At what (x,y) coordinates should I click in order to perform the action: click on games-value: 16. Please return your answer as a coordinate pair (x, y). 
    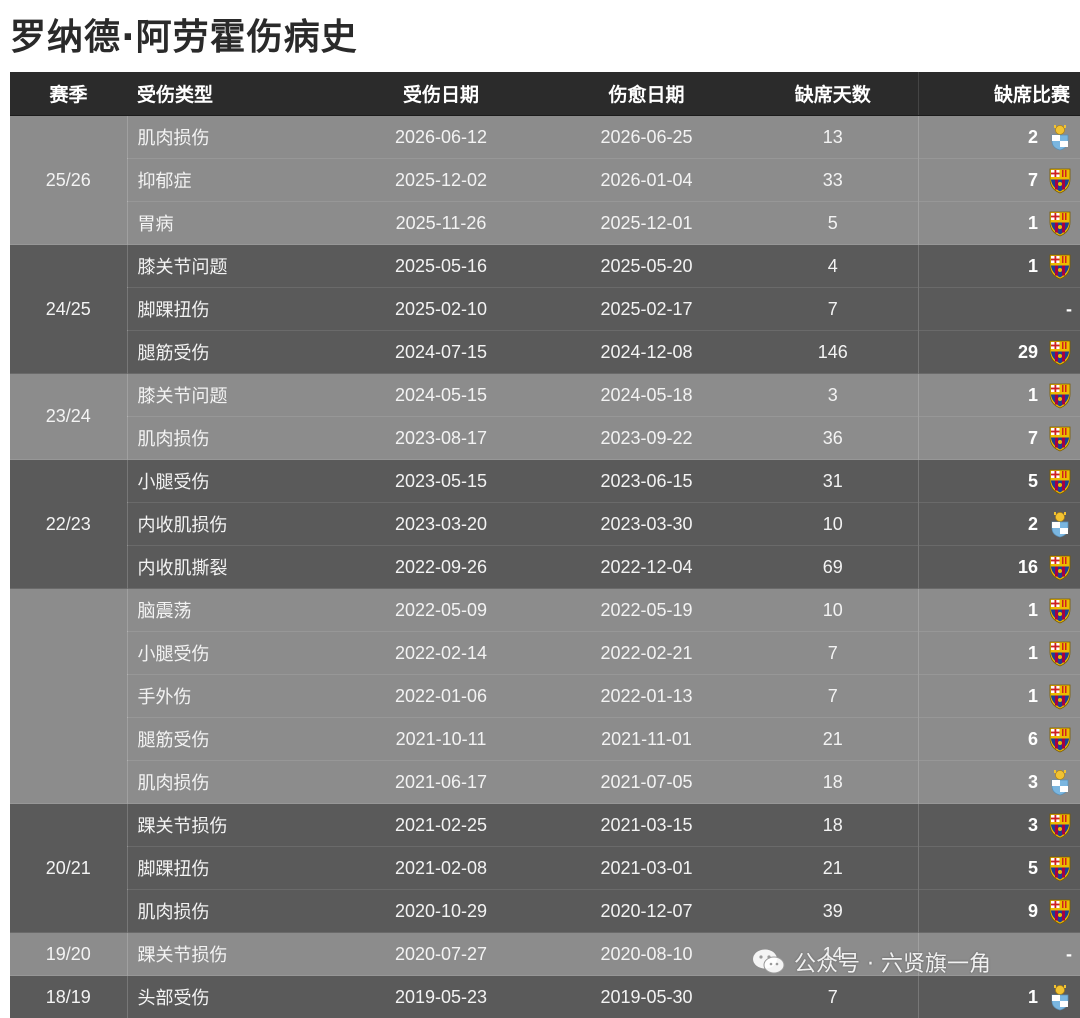
    Looking at the image, I should click on (1028, 567).